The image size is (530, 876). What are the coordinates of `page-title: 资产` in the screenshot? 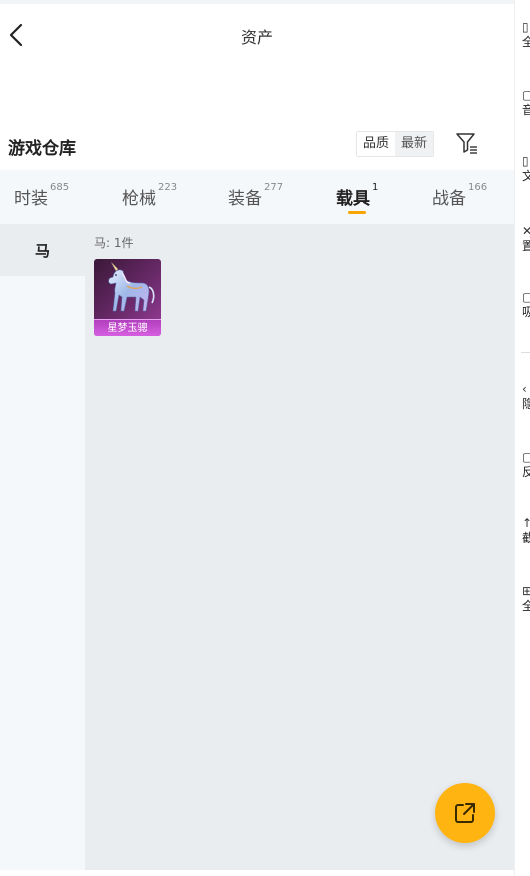 It's located at (256, 37).